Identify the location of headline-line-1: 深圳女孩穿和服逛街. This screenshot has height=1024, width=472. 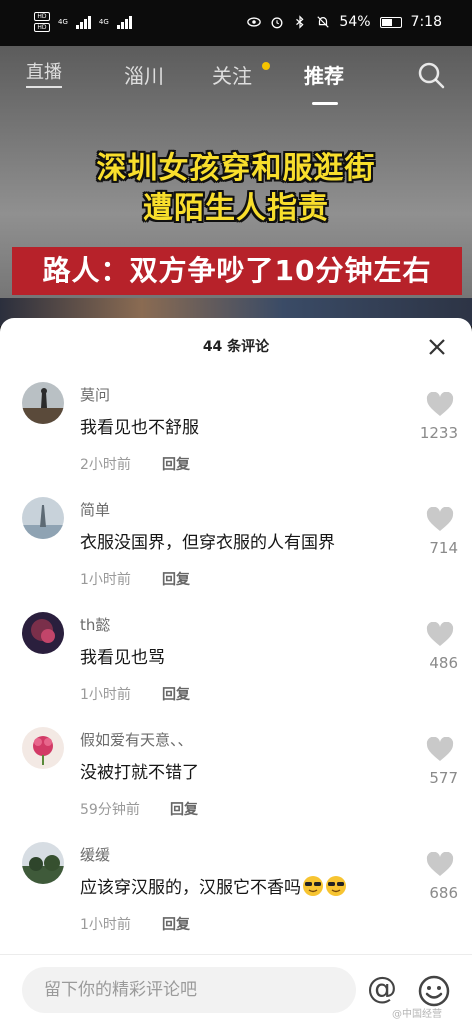
(236, 168).